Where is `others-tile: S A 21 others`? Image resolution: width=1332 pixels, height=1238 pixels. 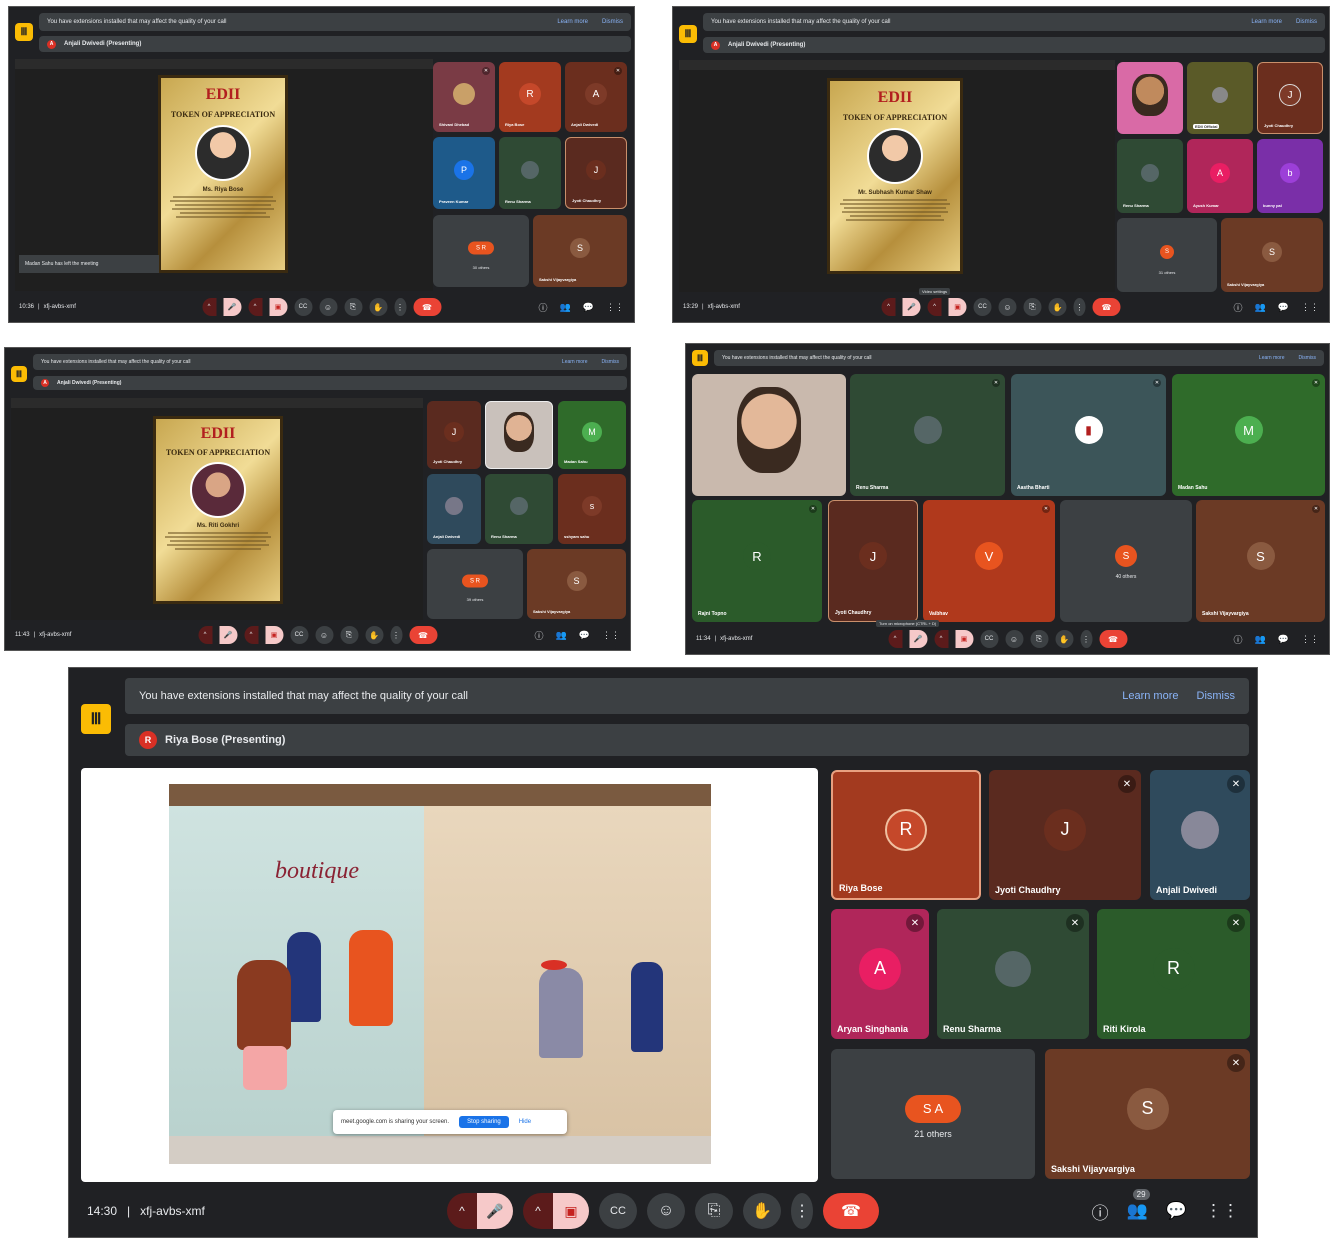
others-tile: S A 21 others is located at coordinates (933, 1114).